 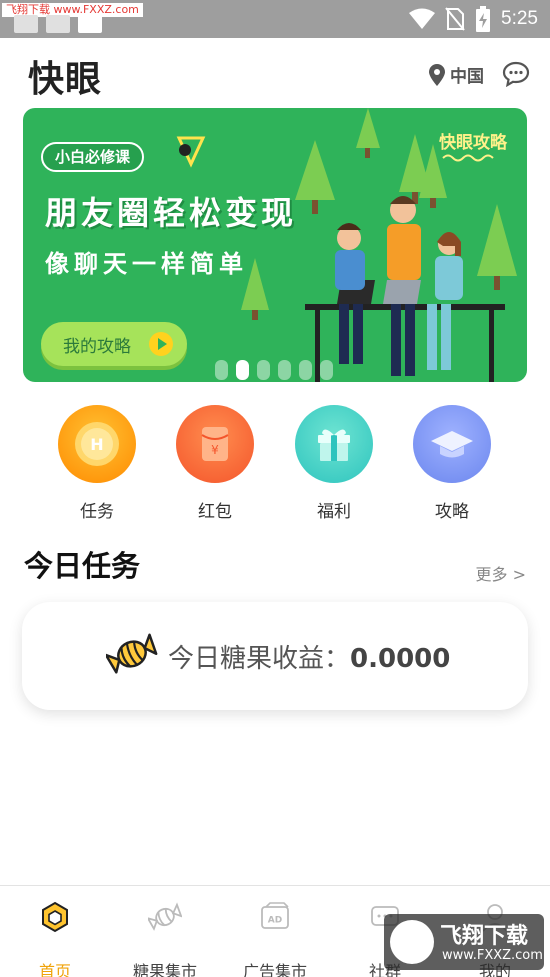 What do you see at coordinates (484, 936) in the screenshot?
I see `watermark-logo-title: 飞翔下载` at bounding box center [484, 936].